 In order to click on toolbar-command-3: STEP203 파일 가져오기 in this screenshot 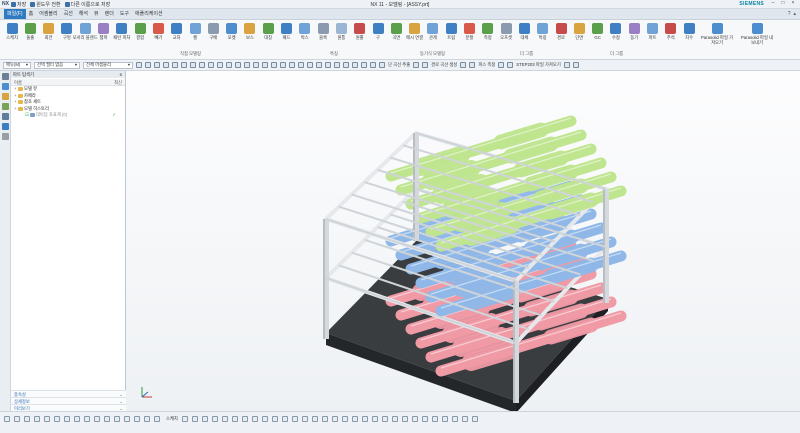, I will do `click(538, 65)`.